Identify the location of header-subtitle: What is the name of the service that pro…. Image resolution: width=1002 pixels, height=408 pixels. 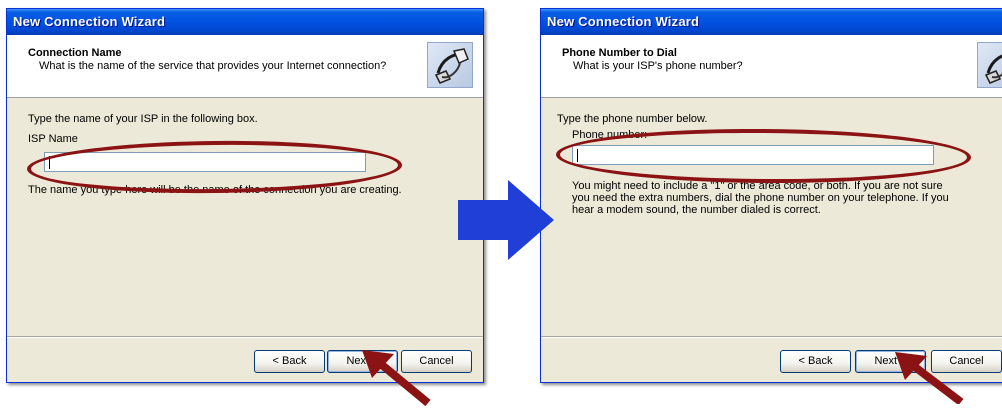
(213, 66).